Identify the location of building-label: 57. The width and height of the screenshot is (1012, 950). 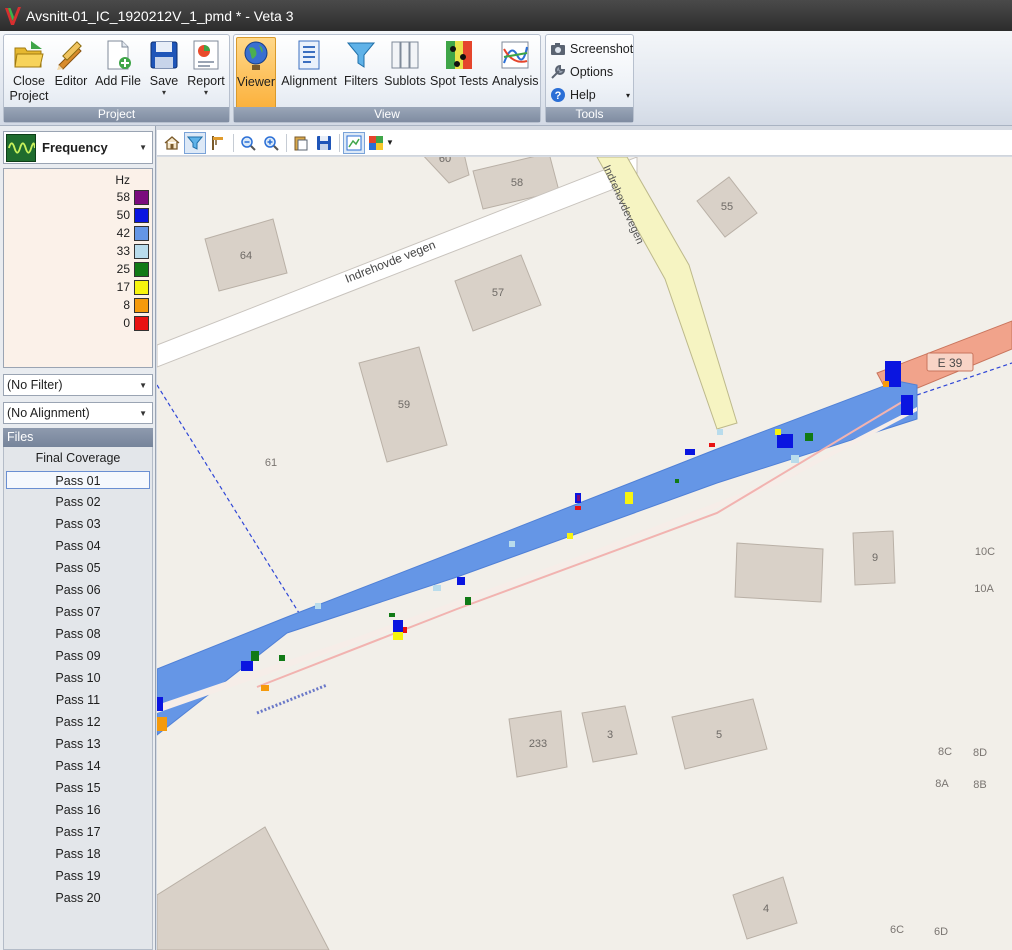
(498, 293).